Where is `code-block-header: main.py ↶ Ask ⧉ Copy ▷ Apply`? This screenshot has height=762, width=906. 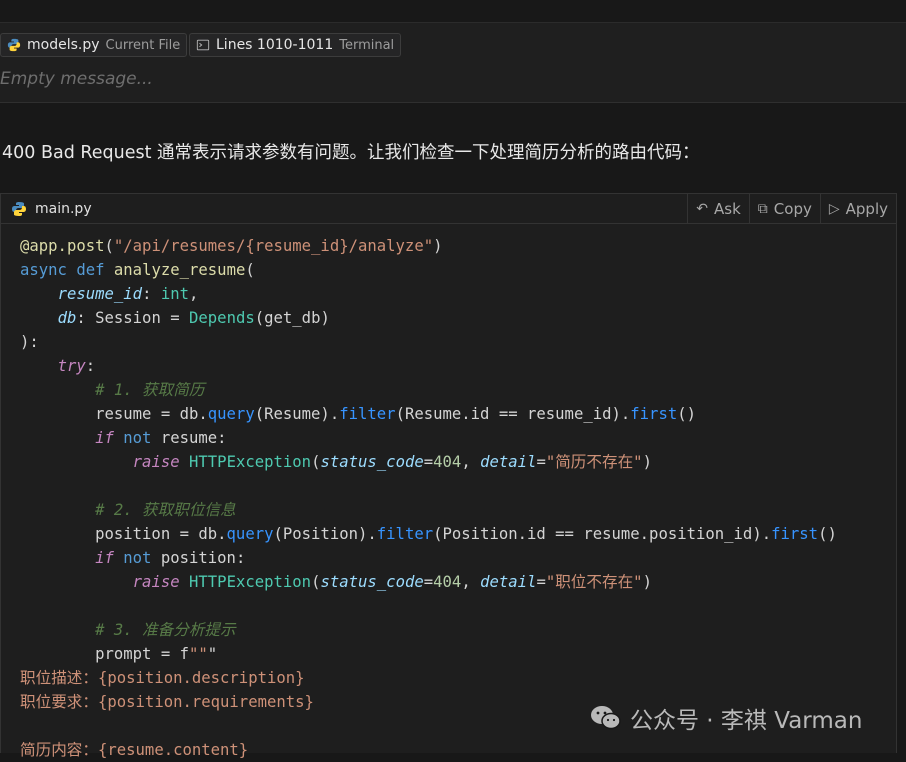
code-block-header: main.py ↶ Ask ⧉ Copy ▷ Apply is located at coordinates (448, 209).